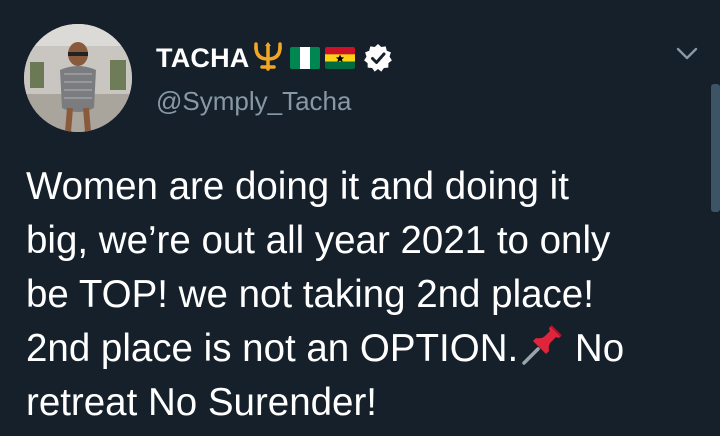 The width and height of the screenshot is (720, 436). I want to click on pushpin-icon, so click(541, 345).